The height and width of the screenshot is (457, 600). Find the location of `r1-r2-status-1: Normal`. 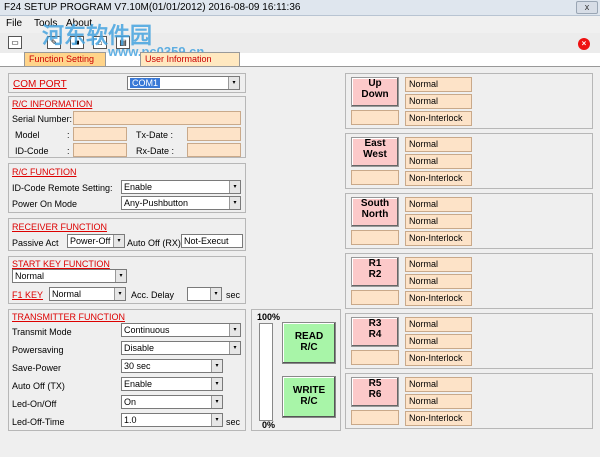

r1-r2-status-1: Normal is located at coordinates (438, 264).